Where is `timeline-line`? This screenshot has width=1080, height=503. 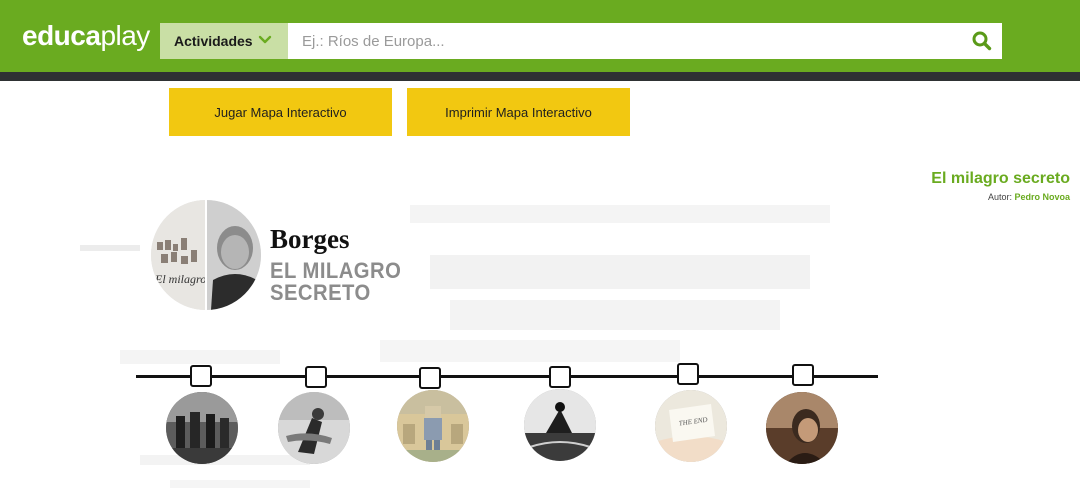
timeline-line is located at coordinates (507, 376).